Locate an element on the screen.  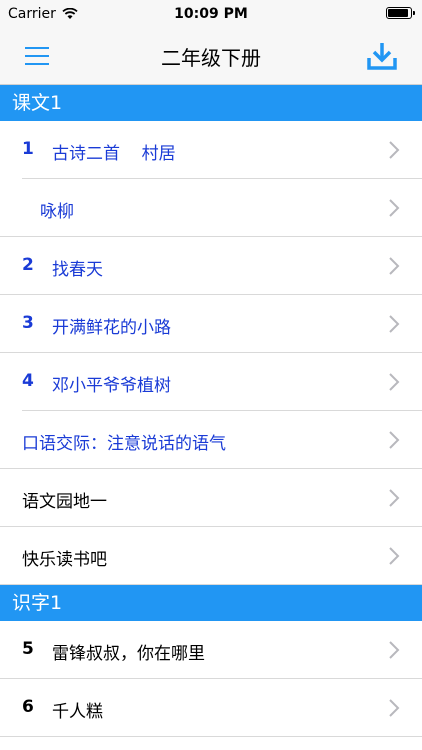
battery-icon is located at coordinates (400, 13).